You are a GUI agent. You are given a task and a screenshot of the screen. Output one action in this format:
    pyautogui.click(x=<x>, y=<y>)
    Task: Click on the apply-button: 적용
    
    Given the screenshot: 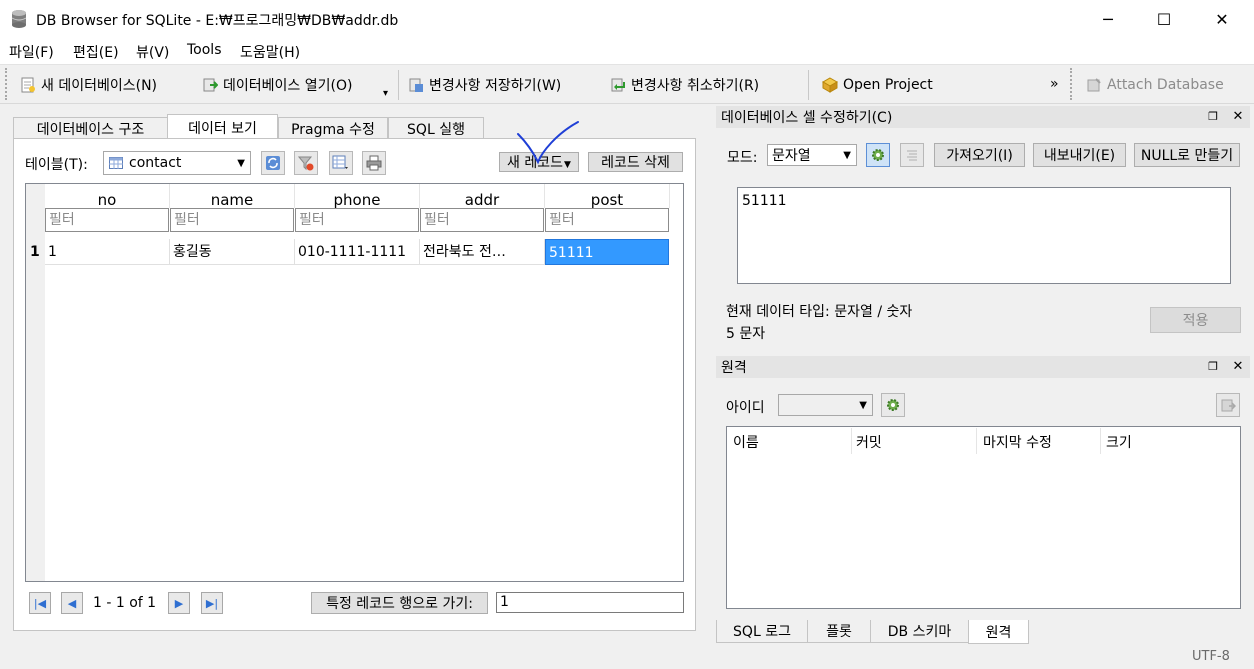 What is the action you would take?
    pyautogui.click(x=1195, y=320)
    